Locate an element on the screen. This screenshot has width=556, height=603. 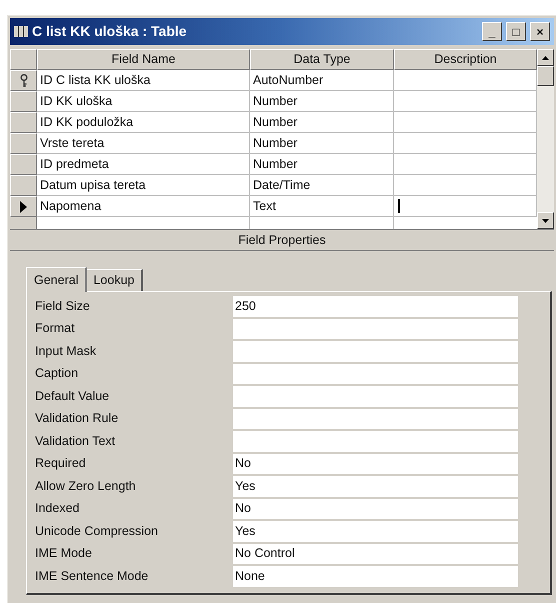
window-title: C list KK uloška : Table is located at coordinates (110, 31).